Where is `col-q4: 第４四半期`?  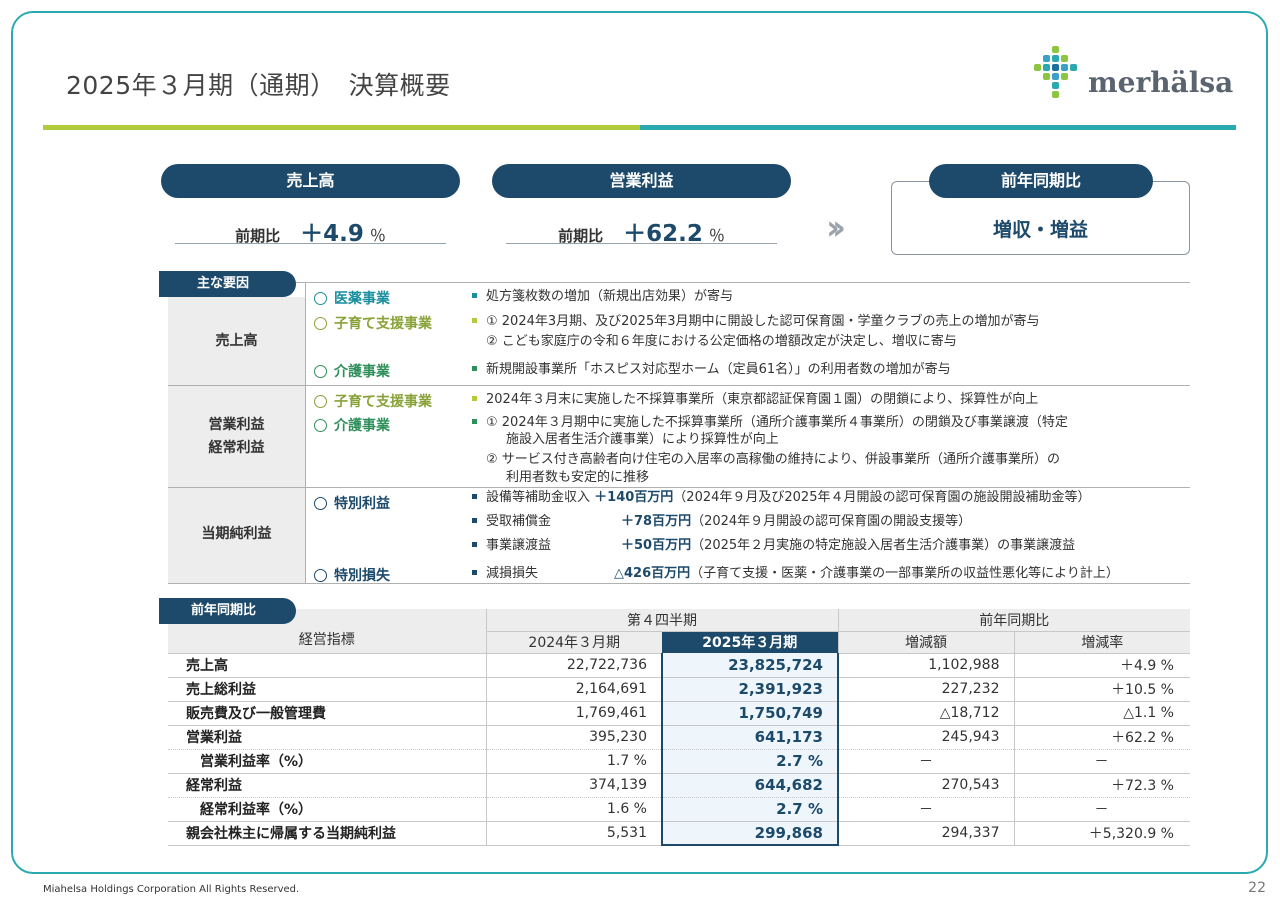 col-q4: 第４四半期 is located at coordinates (661, 620).